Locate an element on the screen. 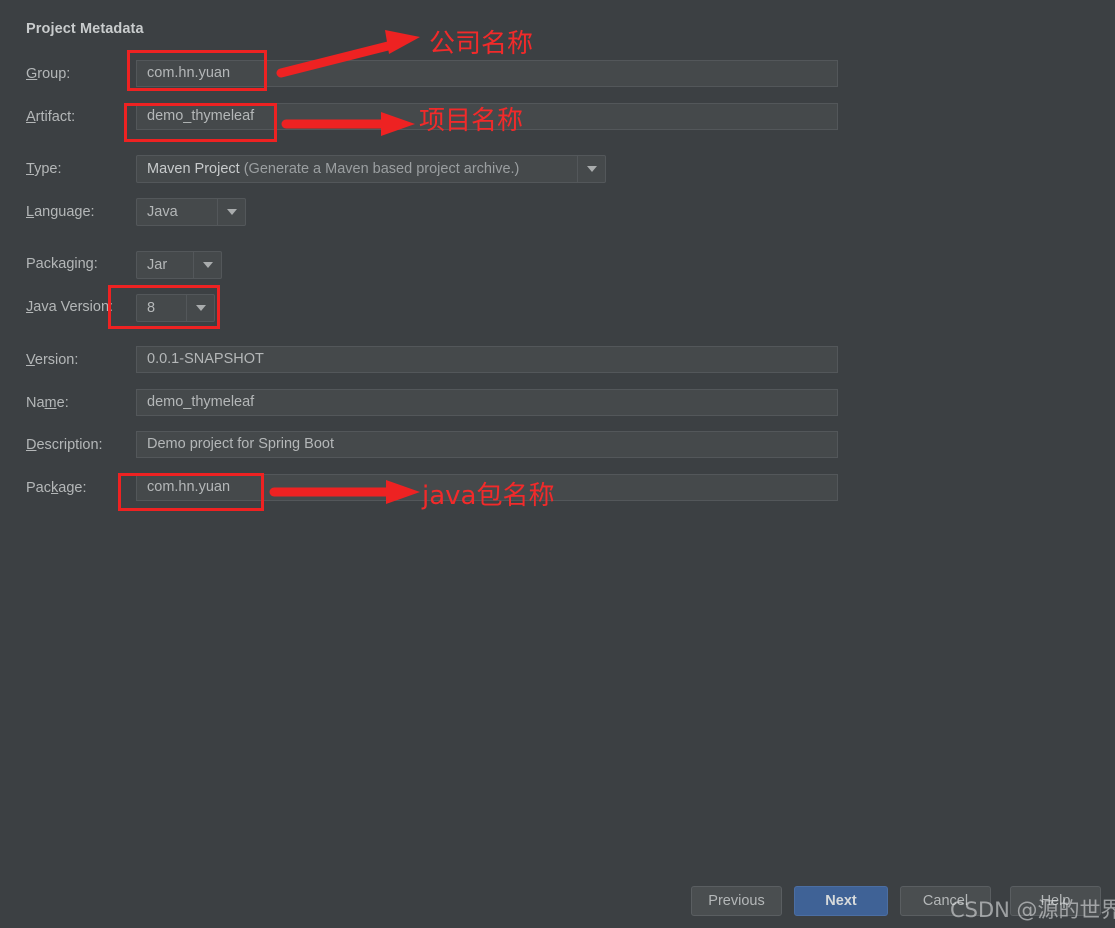  csdn-watermark: CSDN @源的世界 is located at coordinates (1032, 910).